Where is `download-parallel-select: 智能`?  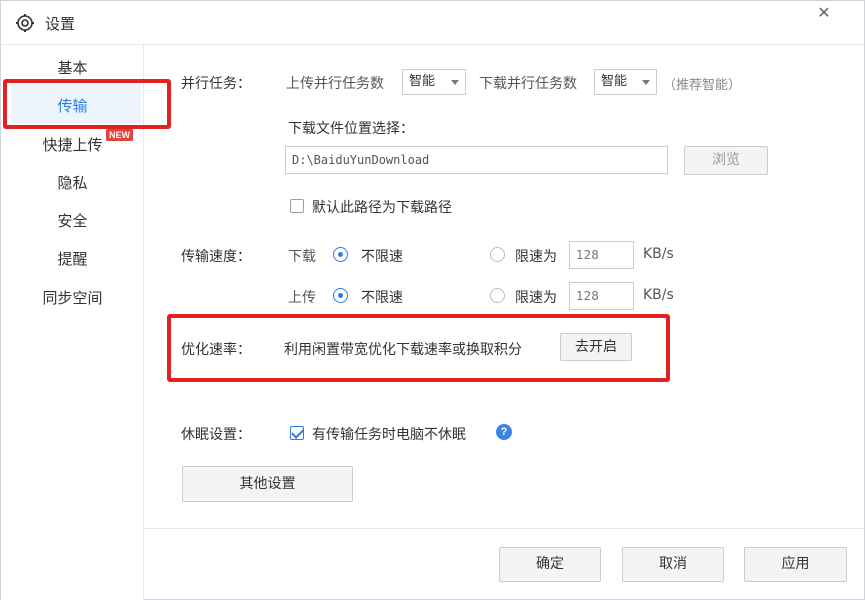 download-parallel-select: 智能 is located at coordinates (625, 82).